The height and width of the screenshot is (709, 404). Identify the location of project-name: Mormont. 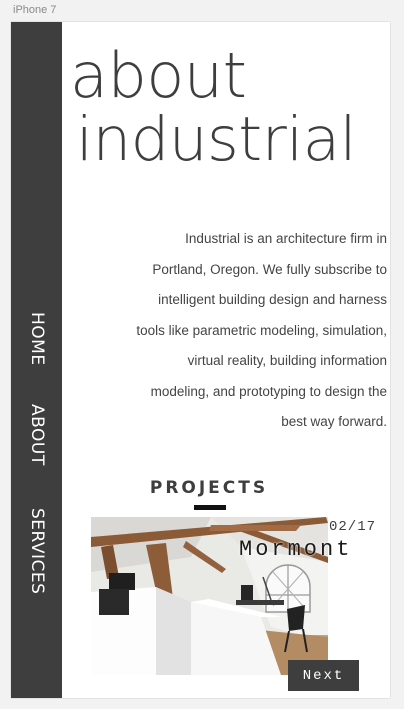
(296, 549).